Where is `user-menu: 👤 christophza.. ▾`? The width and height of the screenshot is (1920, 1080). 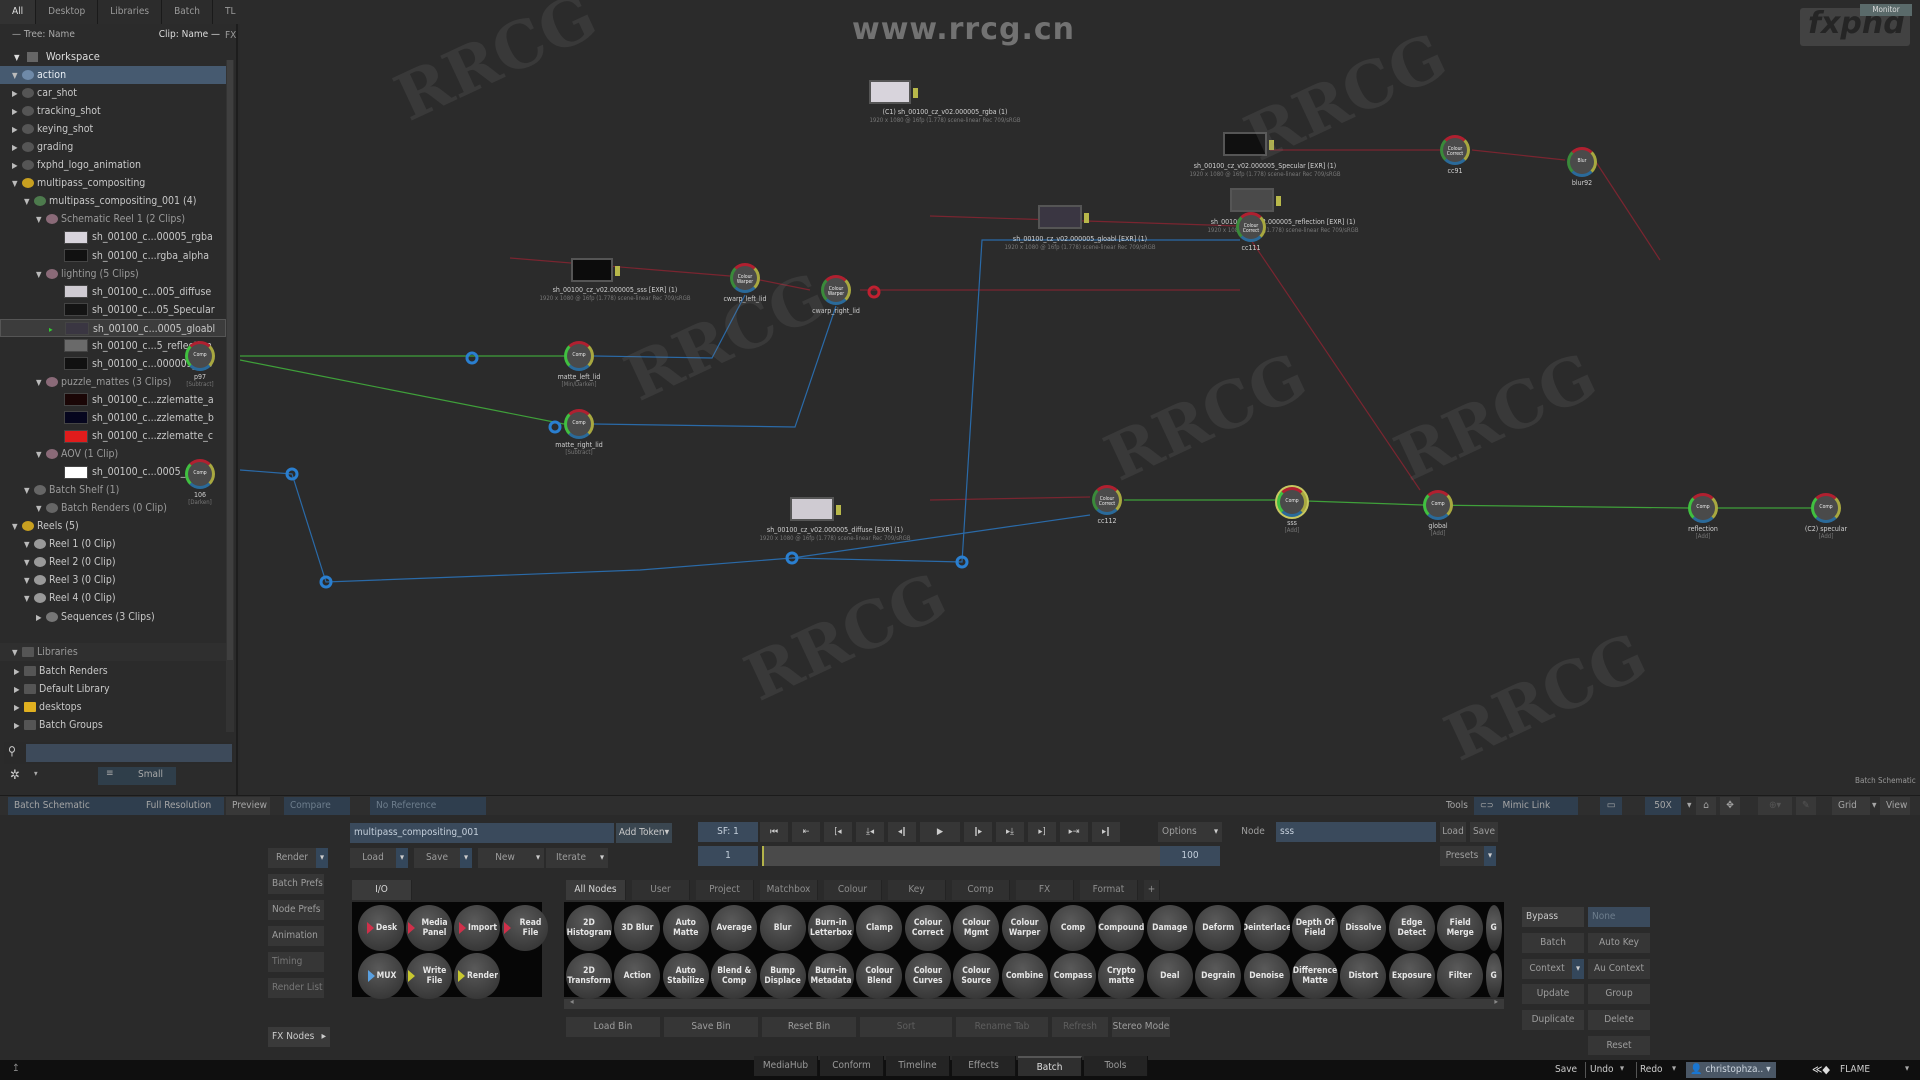
user-menu: 👤 christophza.. ▾ is located at coordinates (1731, 1070).